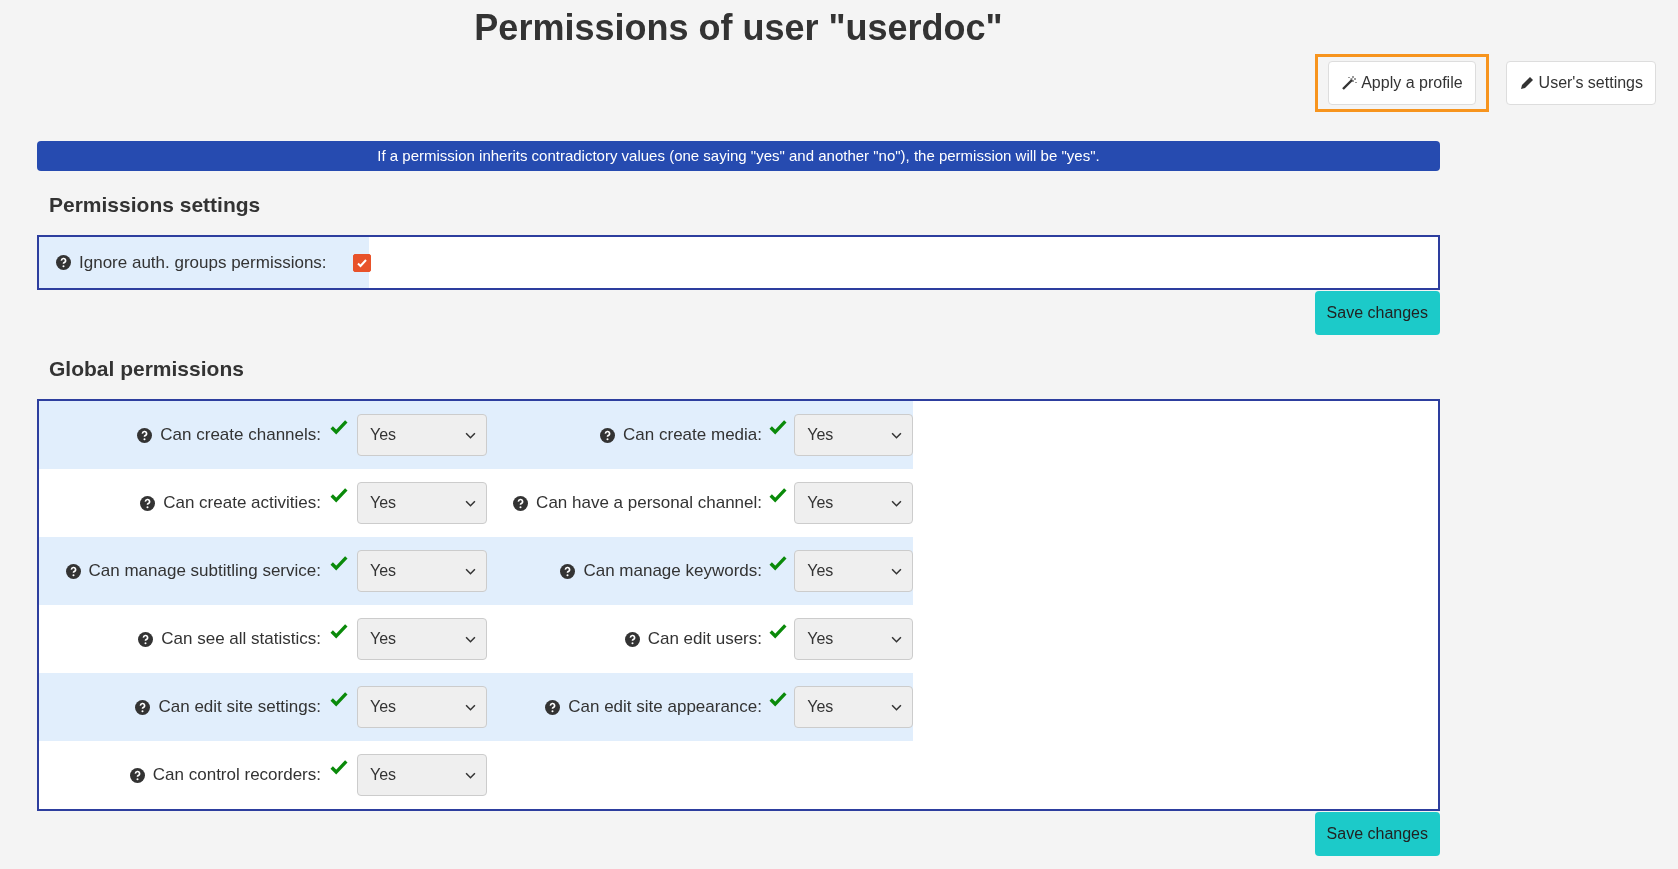 This screenshot has width=1678, height=869. I want to click on permission-label: Can control recorders:, so click(236, 775).